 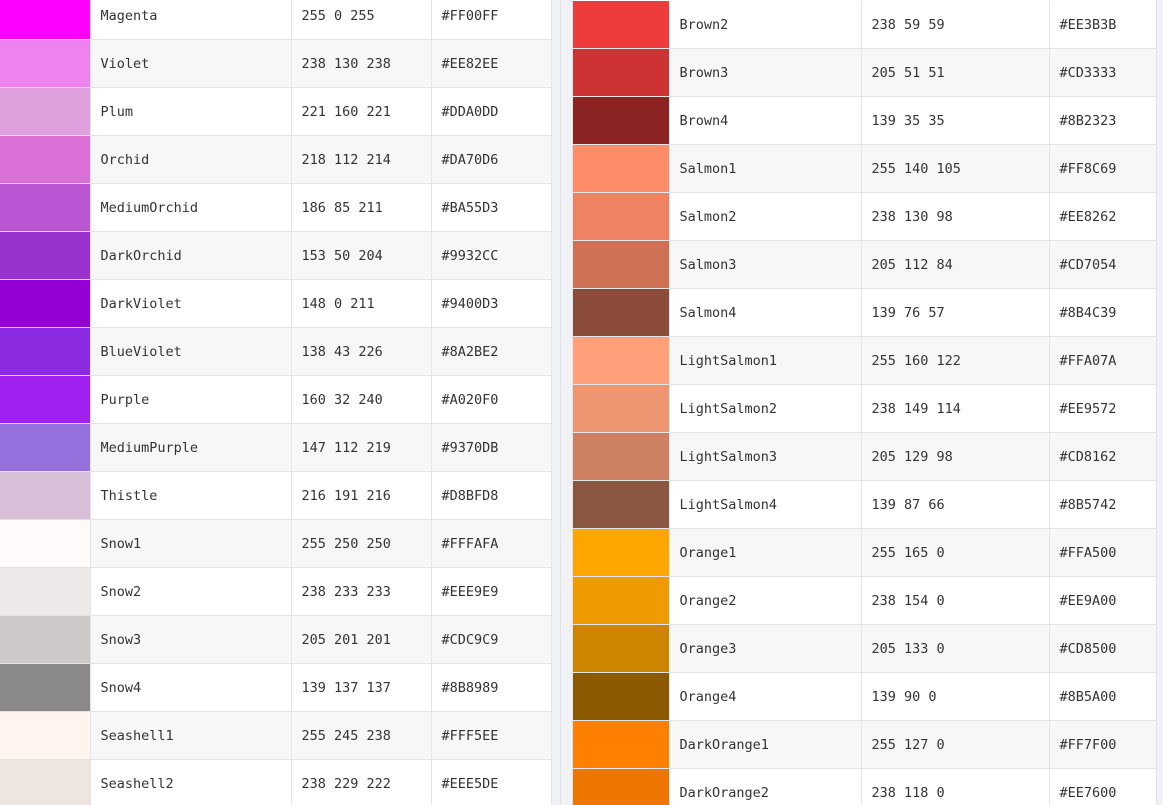 I want to click on color-hex-value: #A020F0, so click(x=491, y=399).